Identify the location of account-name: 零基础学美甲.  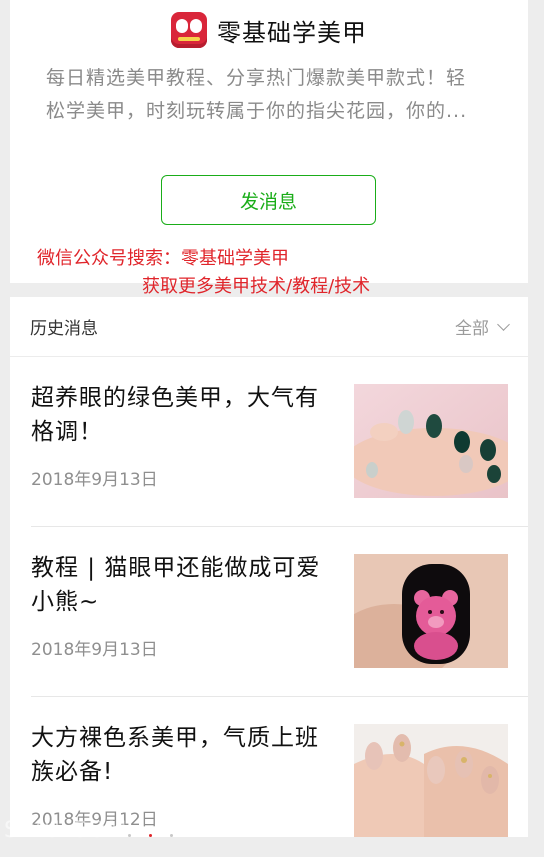
(292, 32).